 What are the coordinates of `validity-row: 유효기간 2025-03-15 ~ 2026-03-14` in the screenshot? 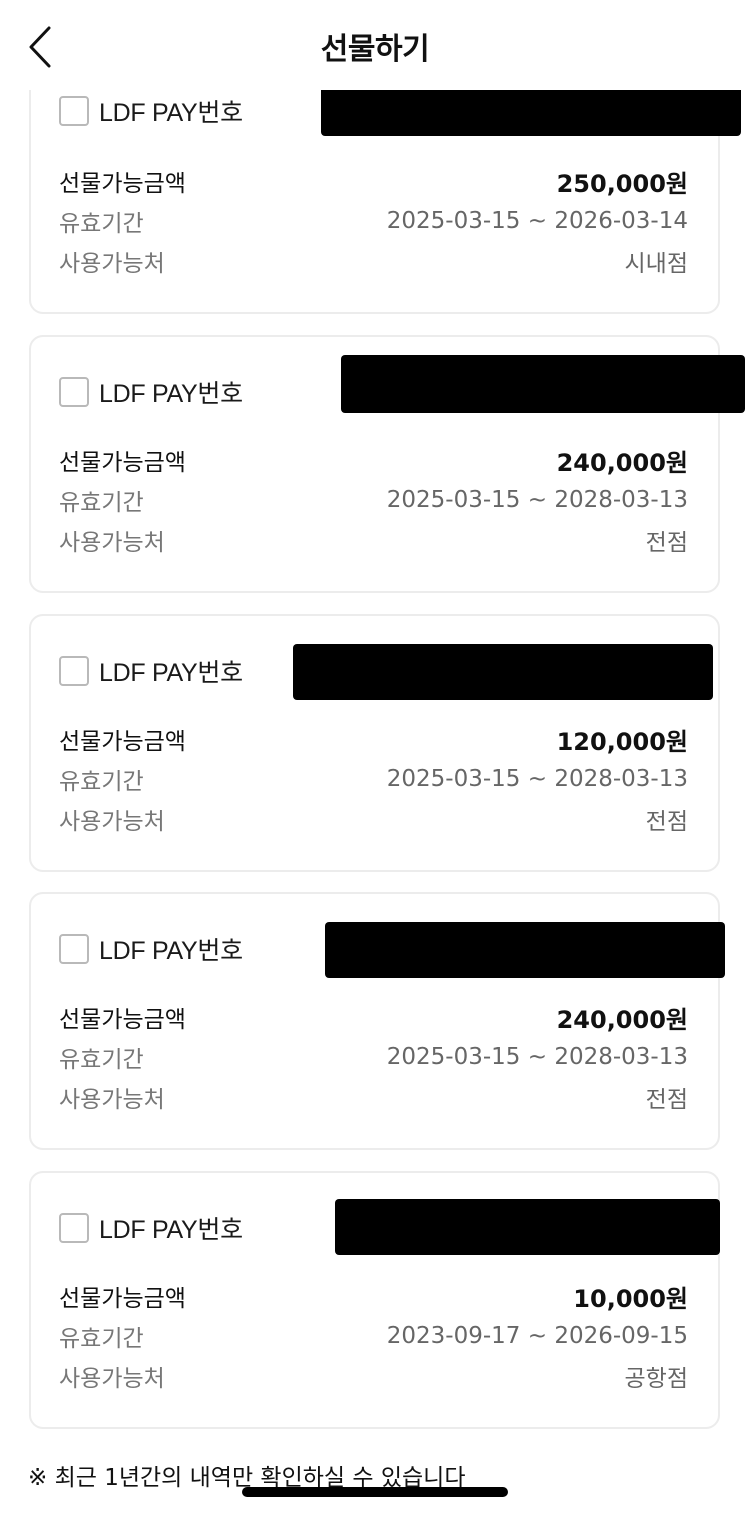 It's located at (373, 221).